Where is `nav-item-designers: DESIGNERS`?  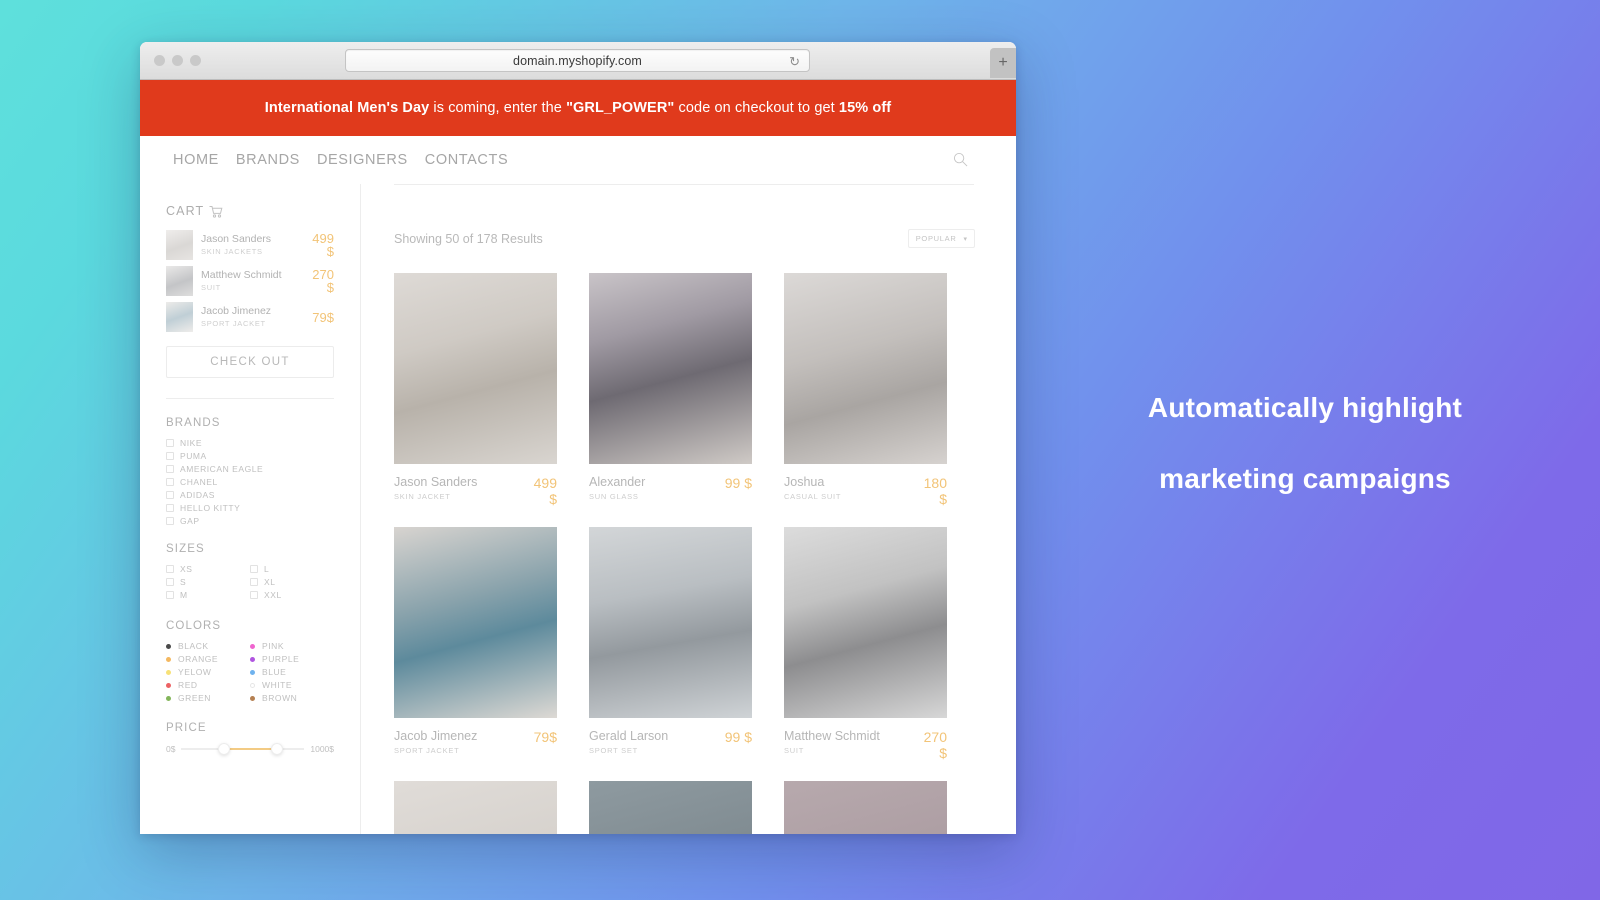
nav-item-designers: DESIGNERS is located at coordinates (362, 160).